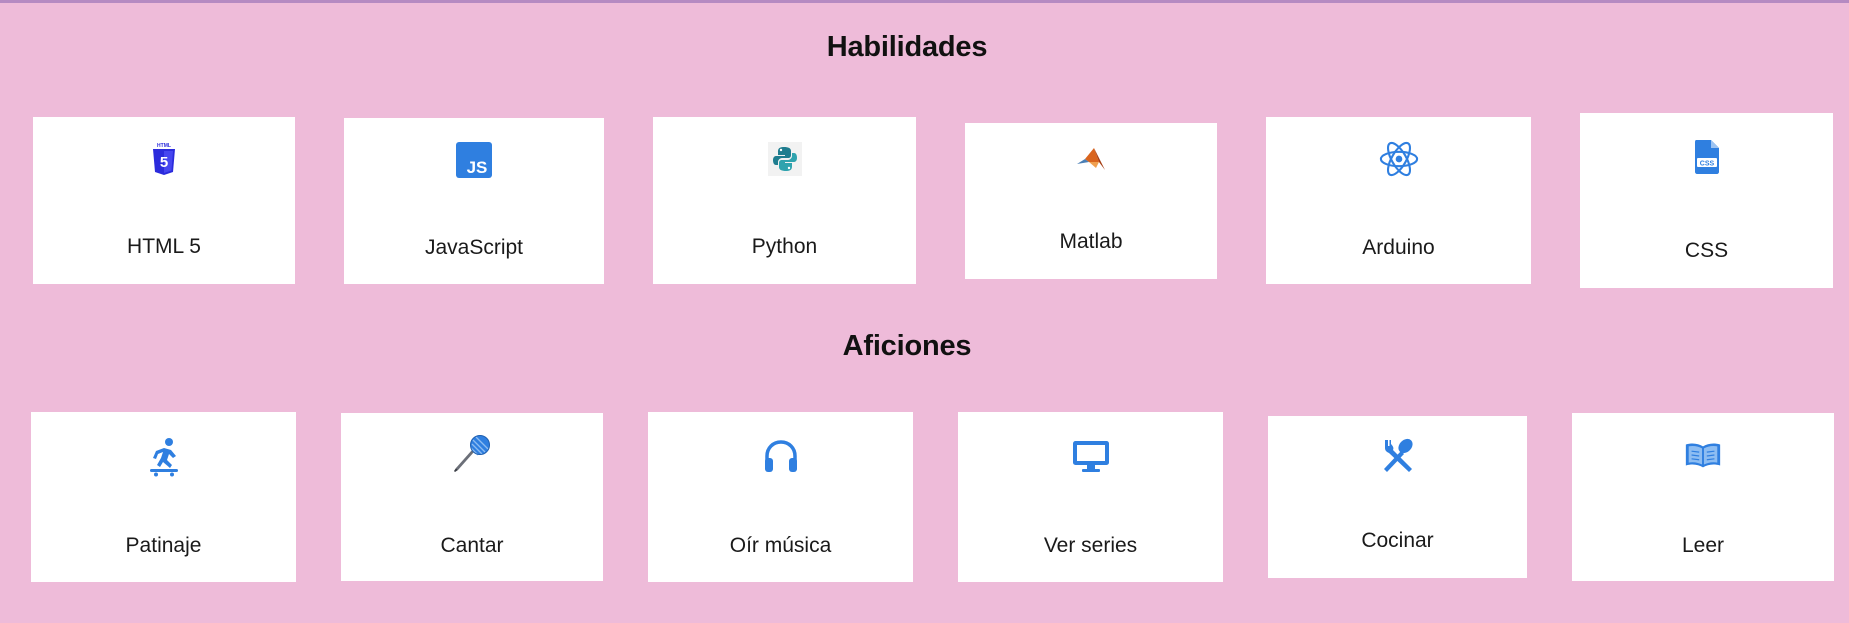  Describe the element at coordinates (784, 246) in the screenshot. I see `skill-label-python: Python` at that location.